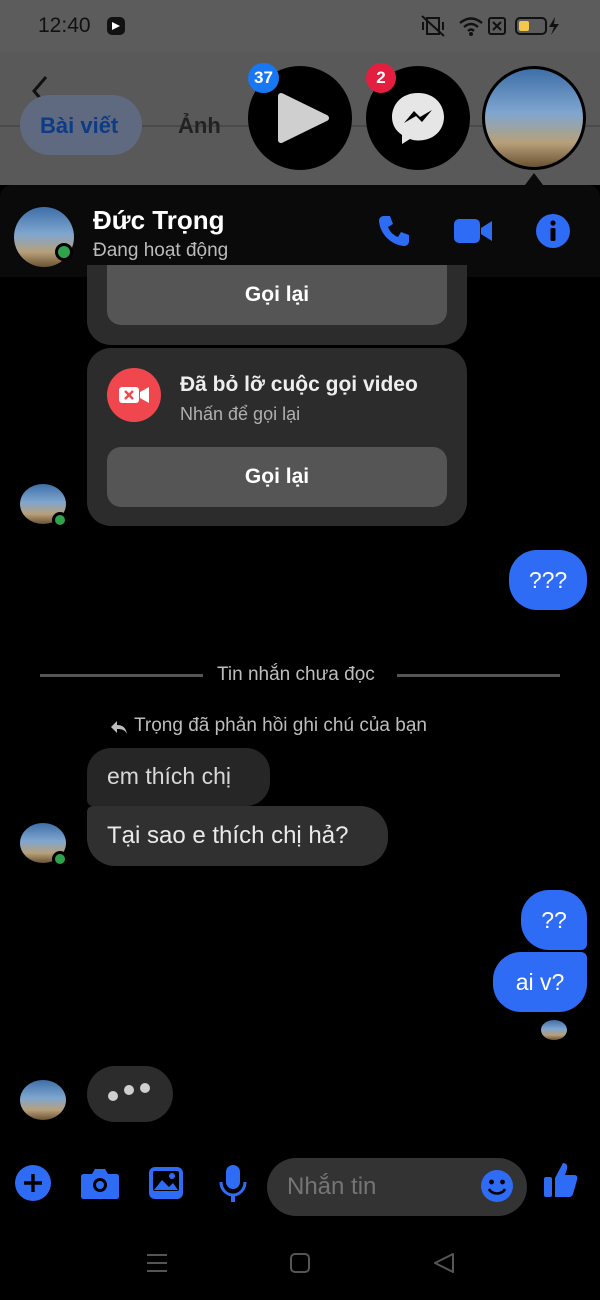 The width and height of the screenshot is (600, 1300). I want to click on outgoing-message-1: ???, so click(548, 580).